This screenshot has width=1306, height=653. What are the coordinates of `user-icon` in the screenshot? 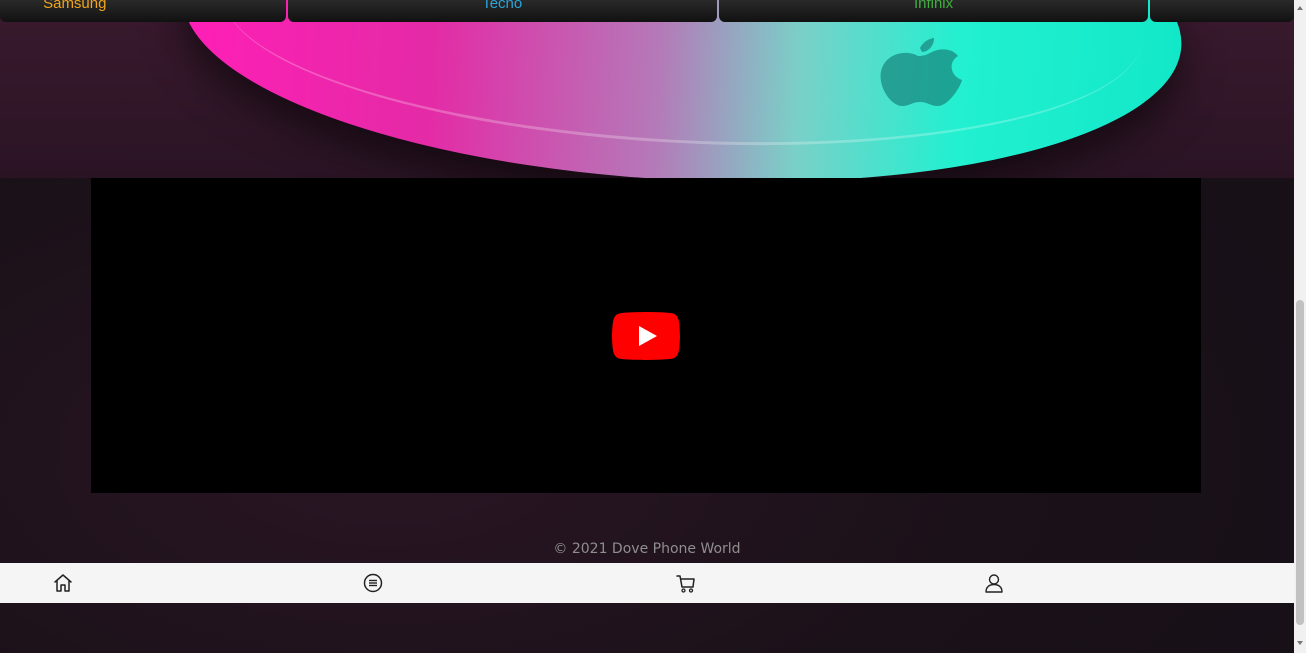 It's located at (994, 583).